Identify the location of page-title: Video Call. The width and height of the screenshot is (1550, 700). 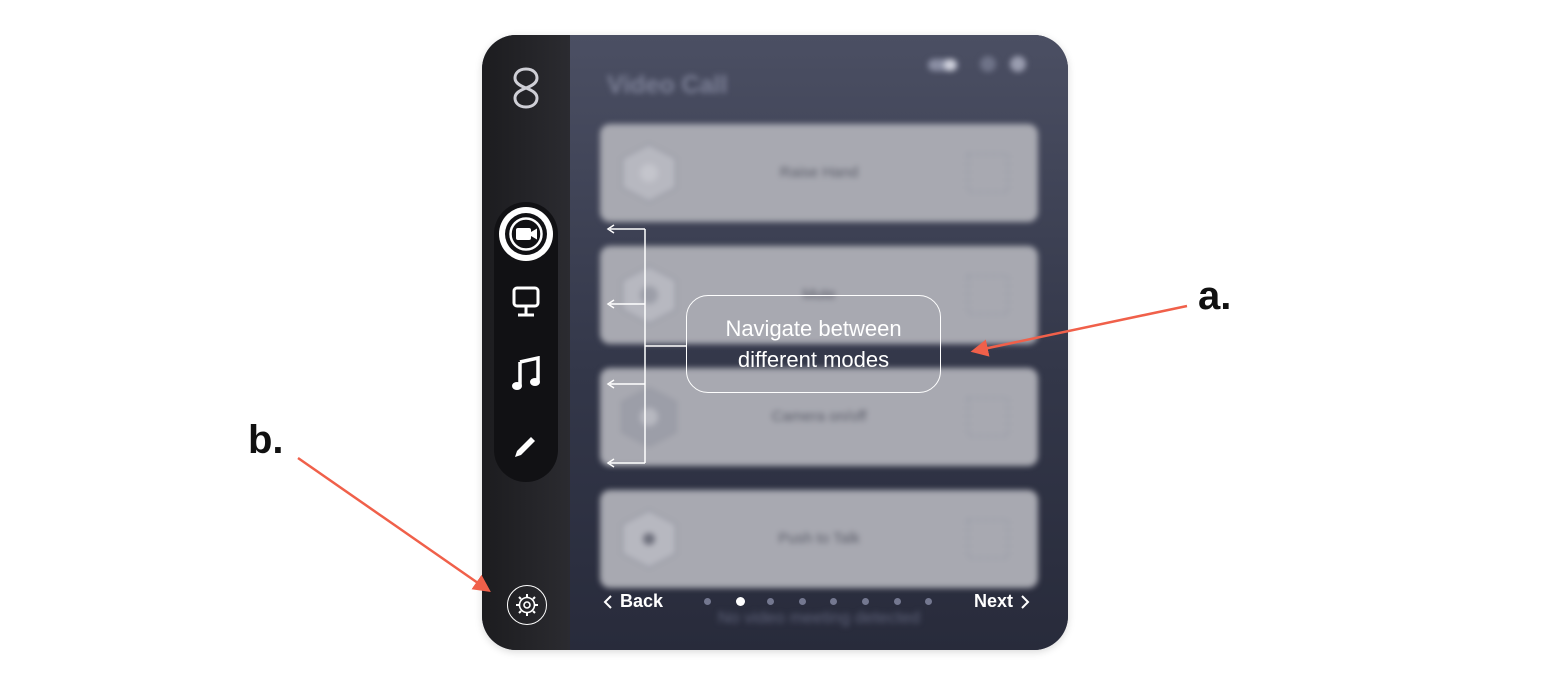
(667, 85).